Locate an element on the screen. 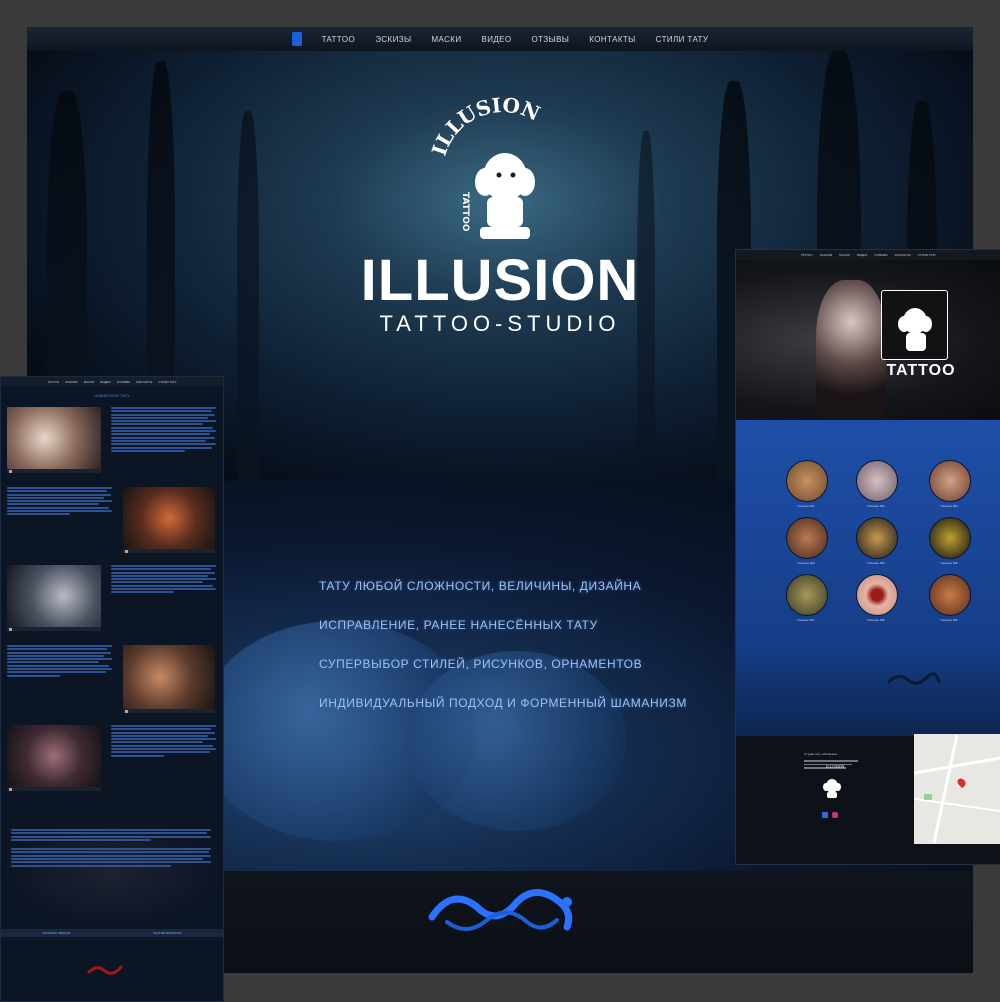  model-photo is located at coordinates (851, 350).